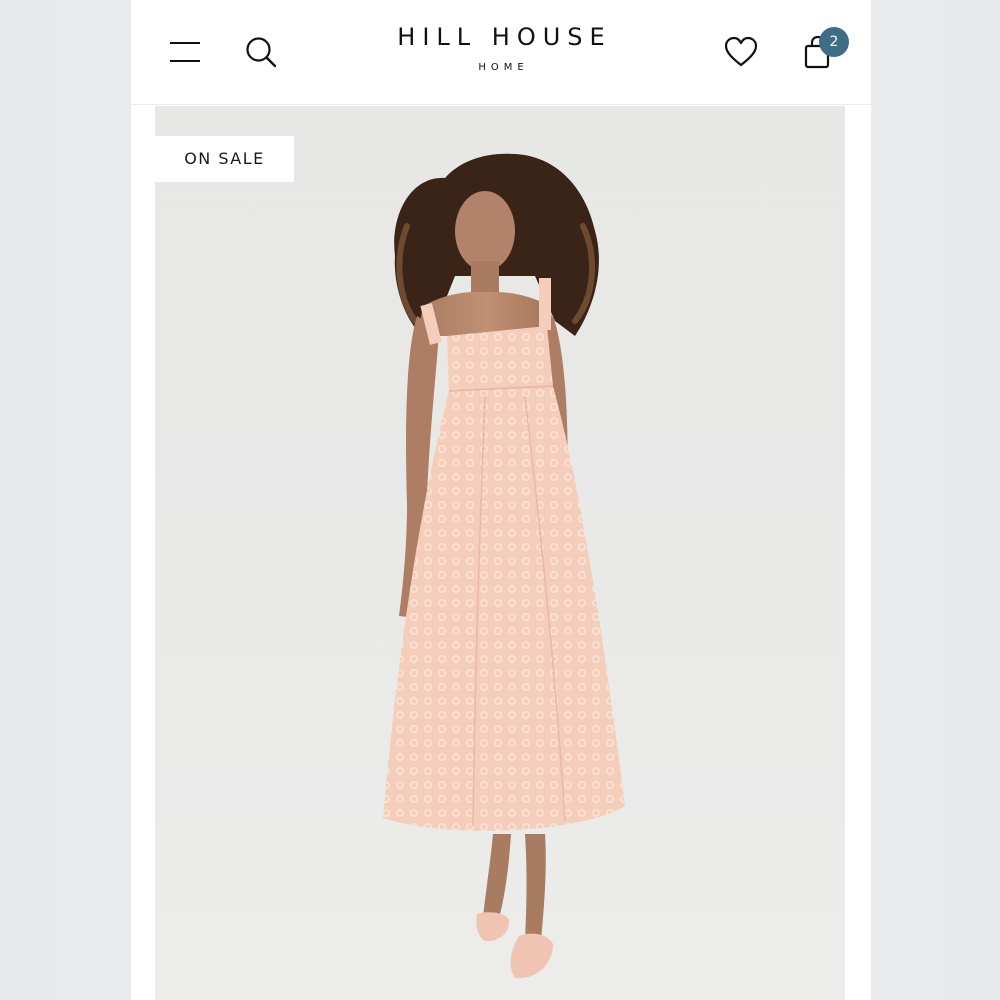 The image size is (1000, 1000). I want to click on search-icon, so click(261, 52).